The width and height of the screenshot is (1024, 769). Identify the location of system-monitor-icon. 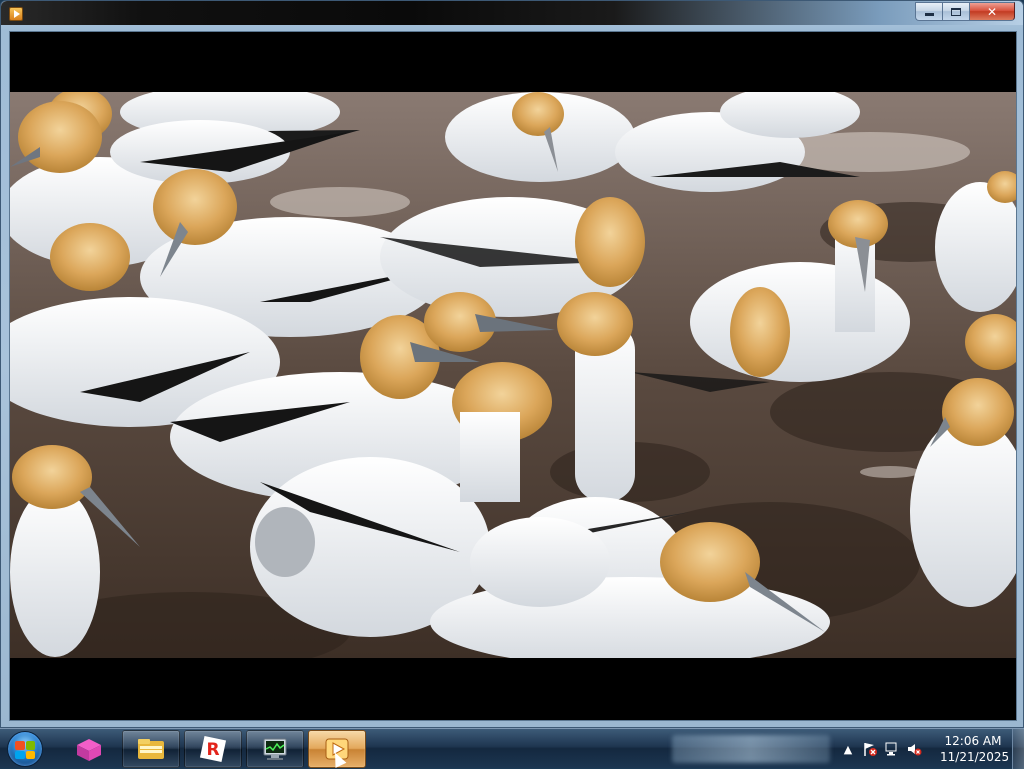
(275, 749).